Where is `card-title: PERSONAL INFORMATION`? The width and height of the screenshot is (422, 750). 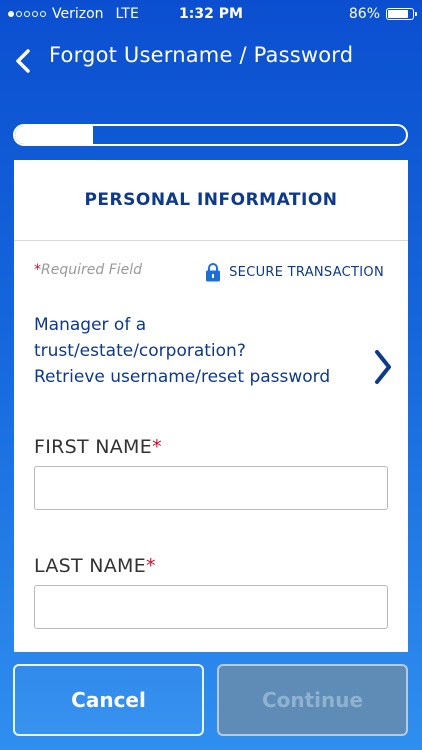
card-title: PERSONAL INFORMATION is located at coordinates (211, 200).